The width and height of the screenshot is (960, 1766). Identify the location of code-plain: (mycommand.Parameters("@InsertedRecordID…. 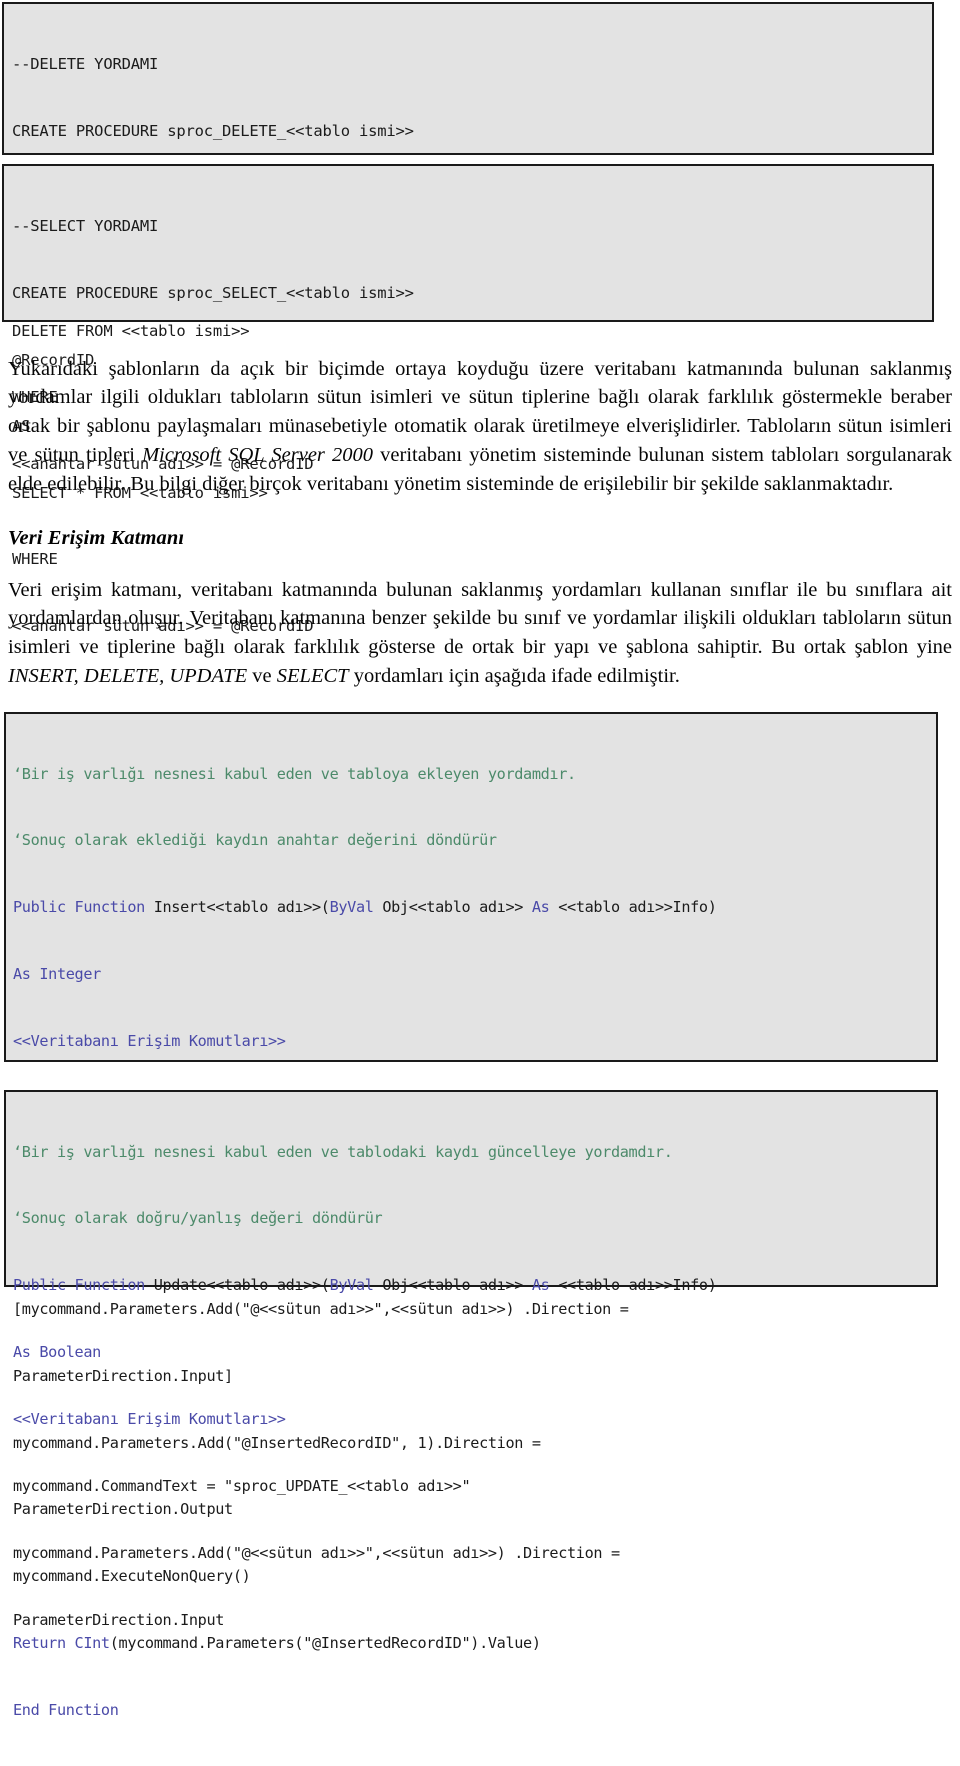
(325, 1643).